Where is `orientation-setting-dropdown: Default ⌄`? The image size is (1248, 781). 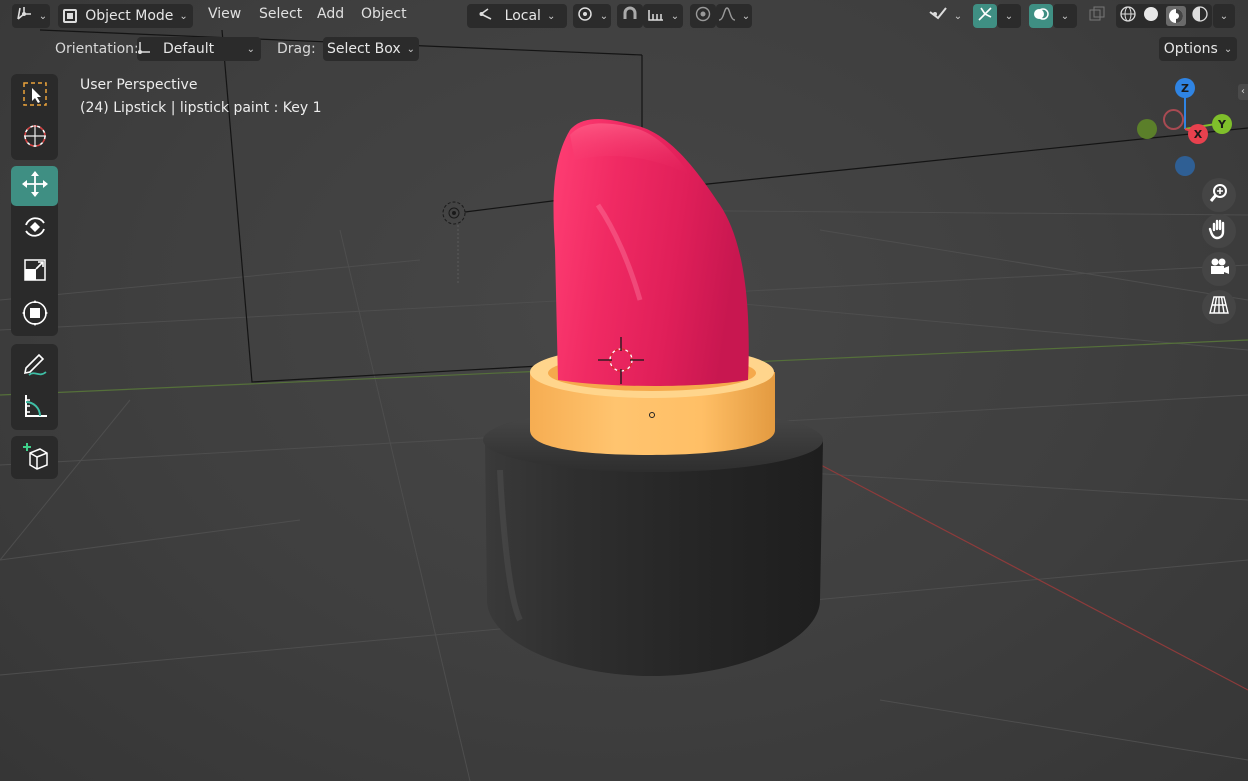 orientation-setting-dropdown: Default ⌄ is located at coordinates (199, 49).